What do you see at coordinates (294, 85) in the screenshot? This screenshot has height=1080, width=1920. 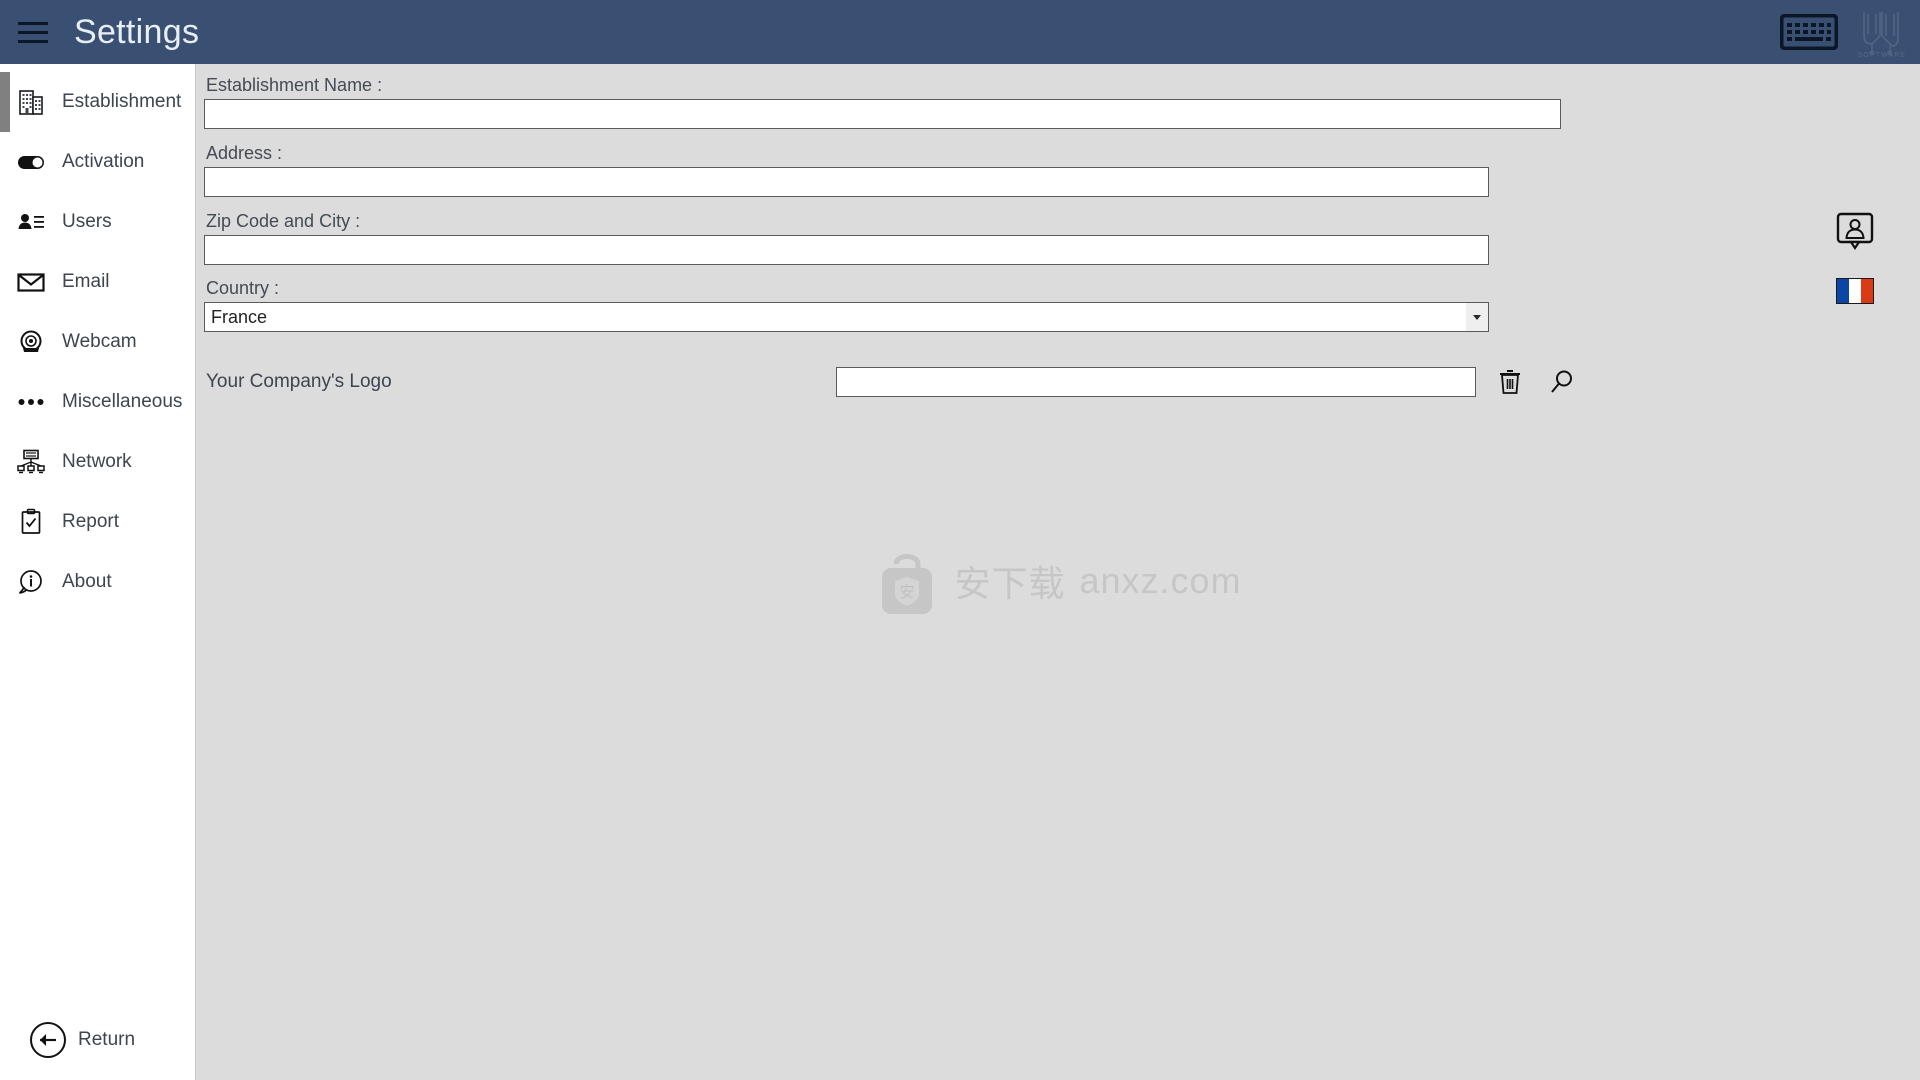 I see `establishment-name-label: Establishment Name :` at bounding box center [294, 85].